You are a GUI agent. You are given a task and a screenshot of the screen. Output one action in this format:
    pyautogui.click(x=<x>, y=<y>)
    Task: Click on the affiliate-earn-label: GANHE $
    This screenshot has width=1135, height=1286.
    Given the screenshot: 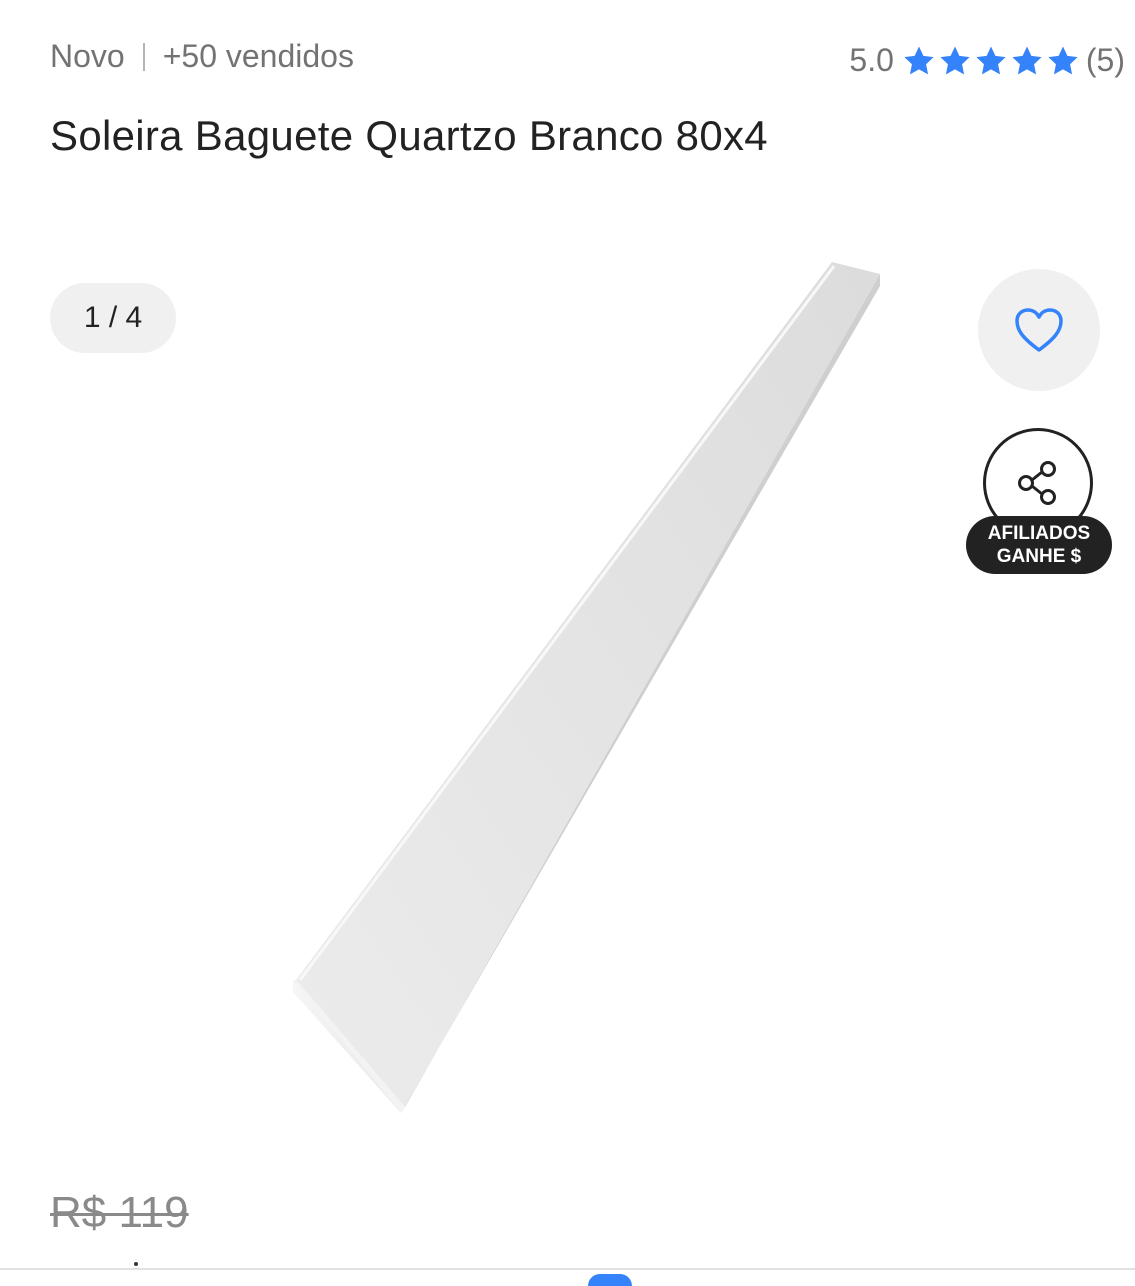 What is the action you would take?
    pyautogui.click(x=1039, y=556)
    